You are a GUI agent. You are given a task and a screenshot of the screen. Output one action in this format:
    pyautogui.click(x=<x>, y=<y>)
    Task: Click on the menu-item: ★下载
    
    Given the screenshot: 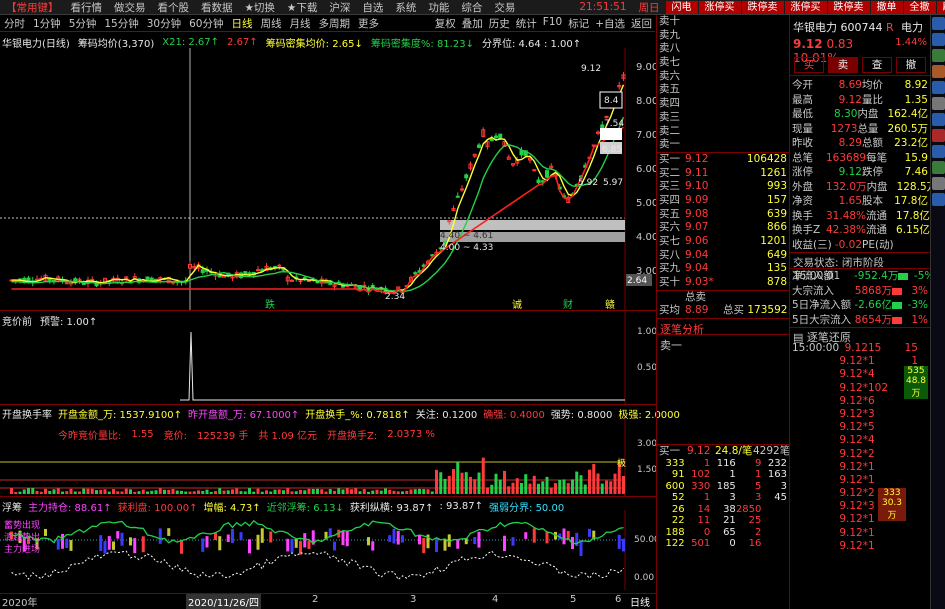 What is the action you would take?
    pyautogui.click(x=302, y=7)
    